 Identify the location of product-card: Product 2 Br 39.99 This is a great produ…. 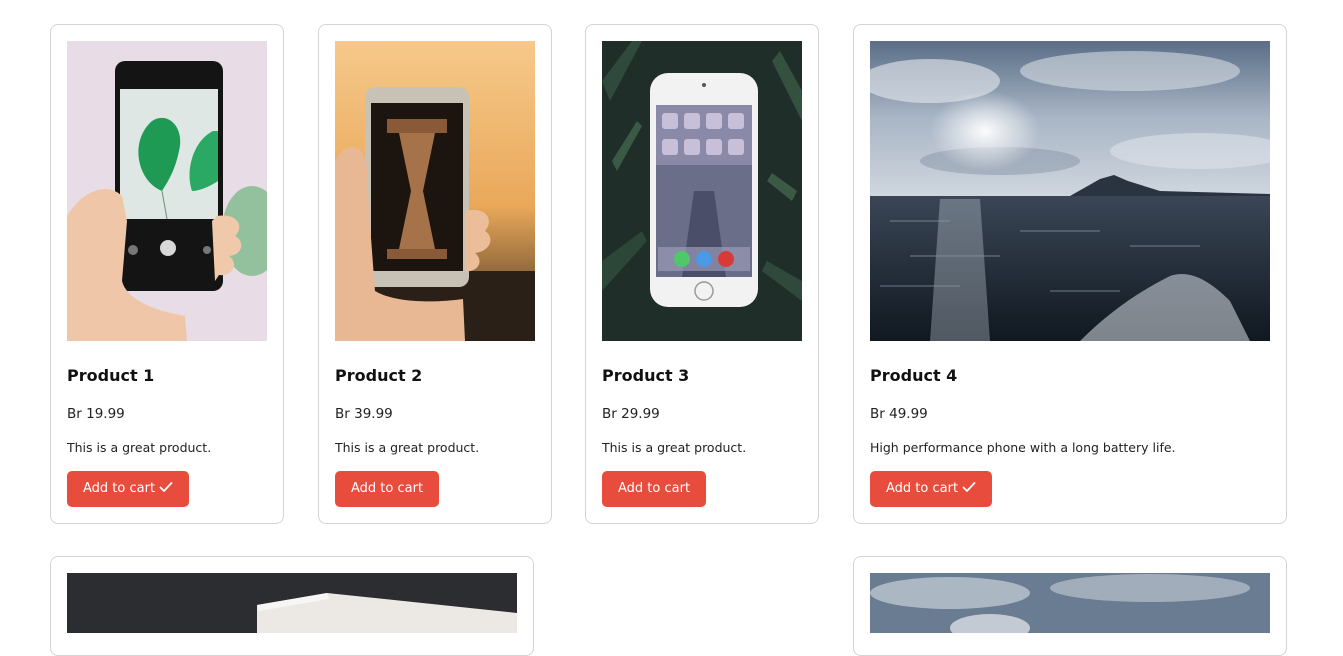
(435, 274).